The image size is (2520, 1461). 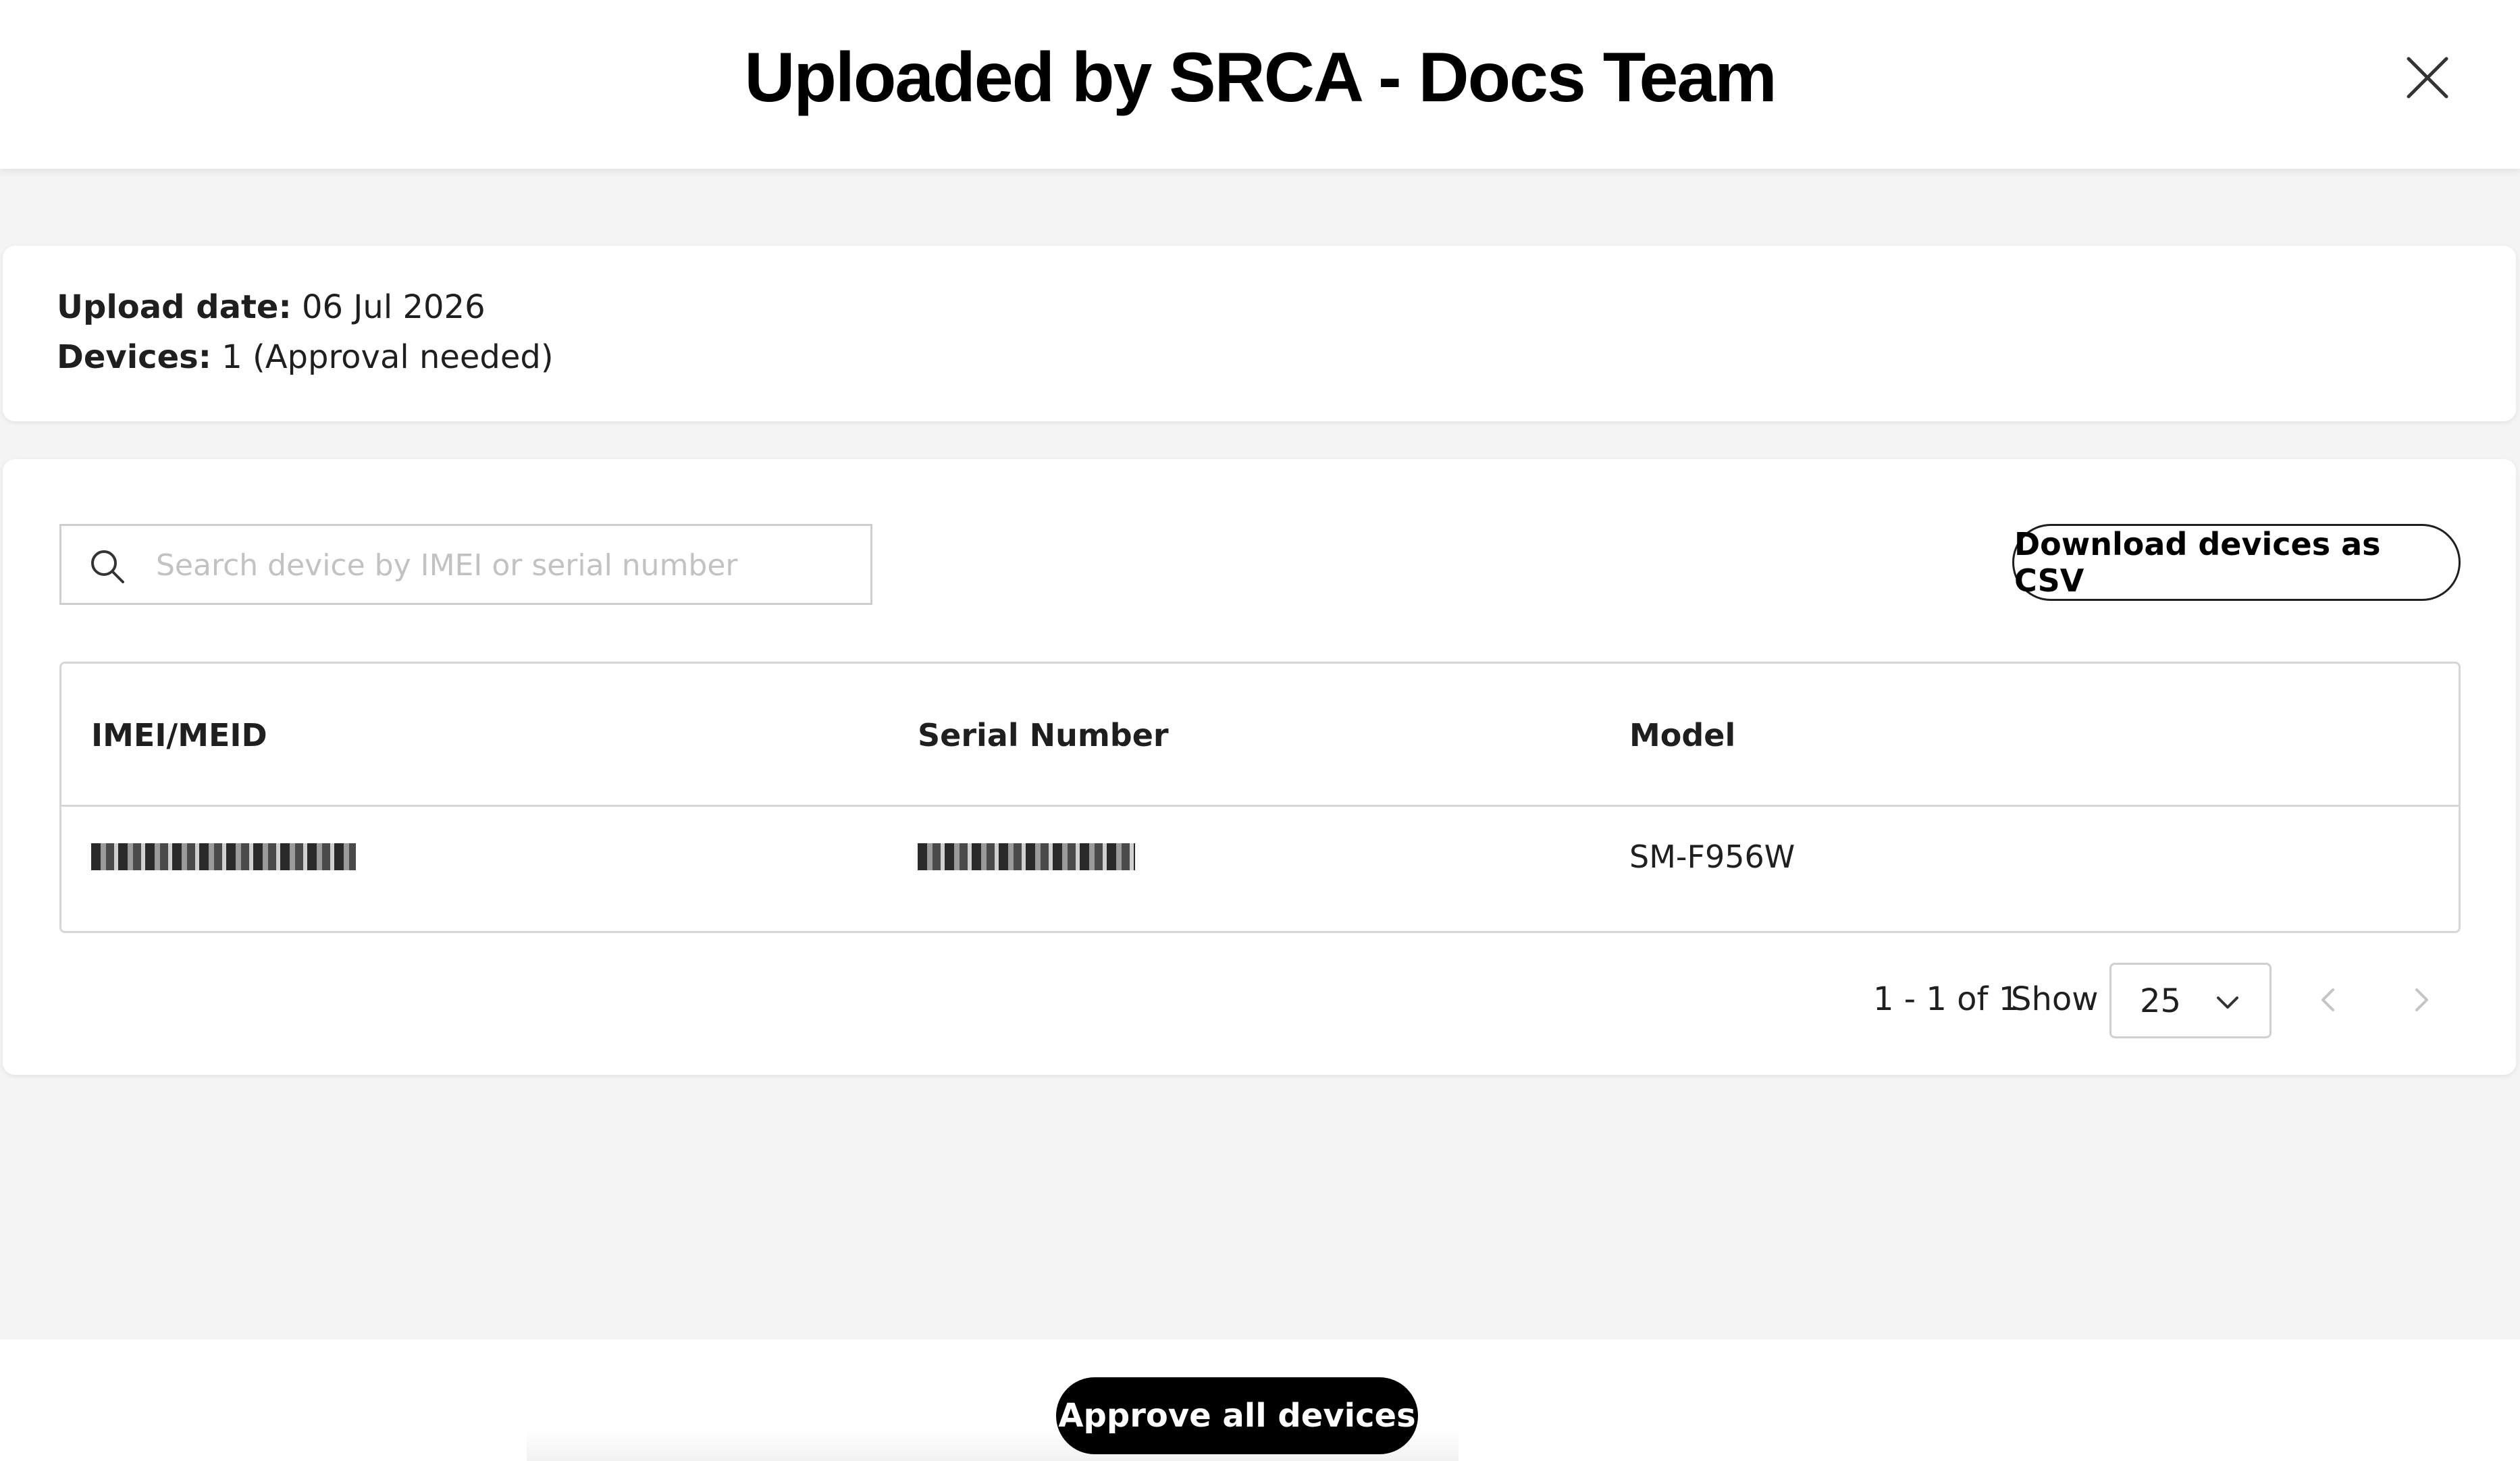 I want to click on imei-cell, so click(x=223, y=858).